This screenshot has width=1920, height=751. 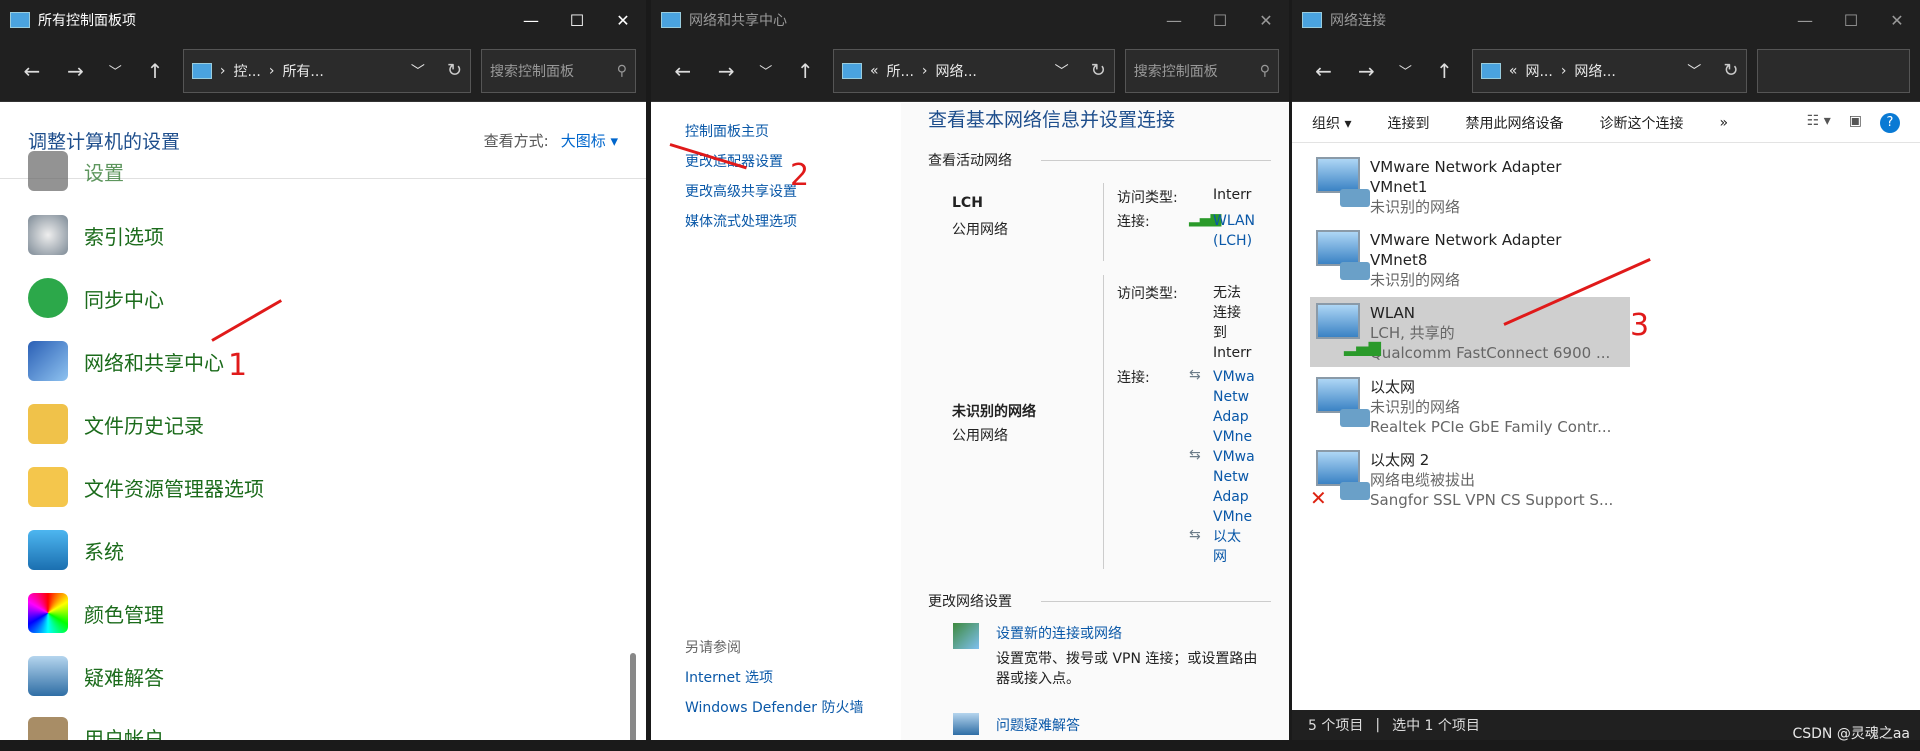 I want to click on adapter-item: VMware Network Adapter VMnet1 未识别的网络, so click(x=1470, y=186).